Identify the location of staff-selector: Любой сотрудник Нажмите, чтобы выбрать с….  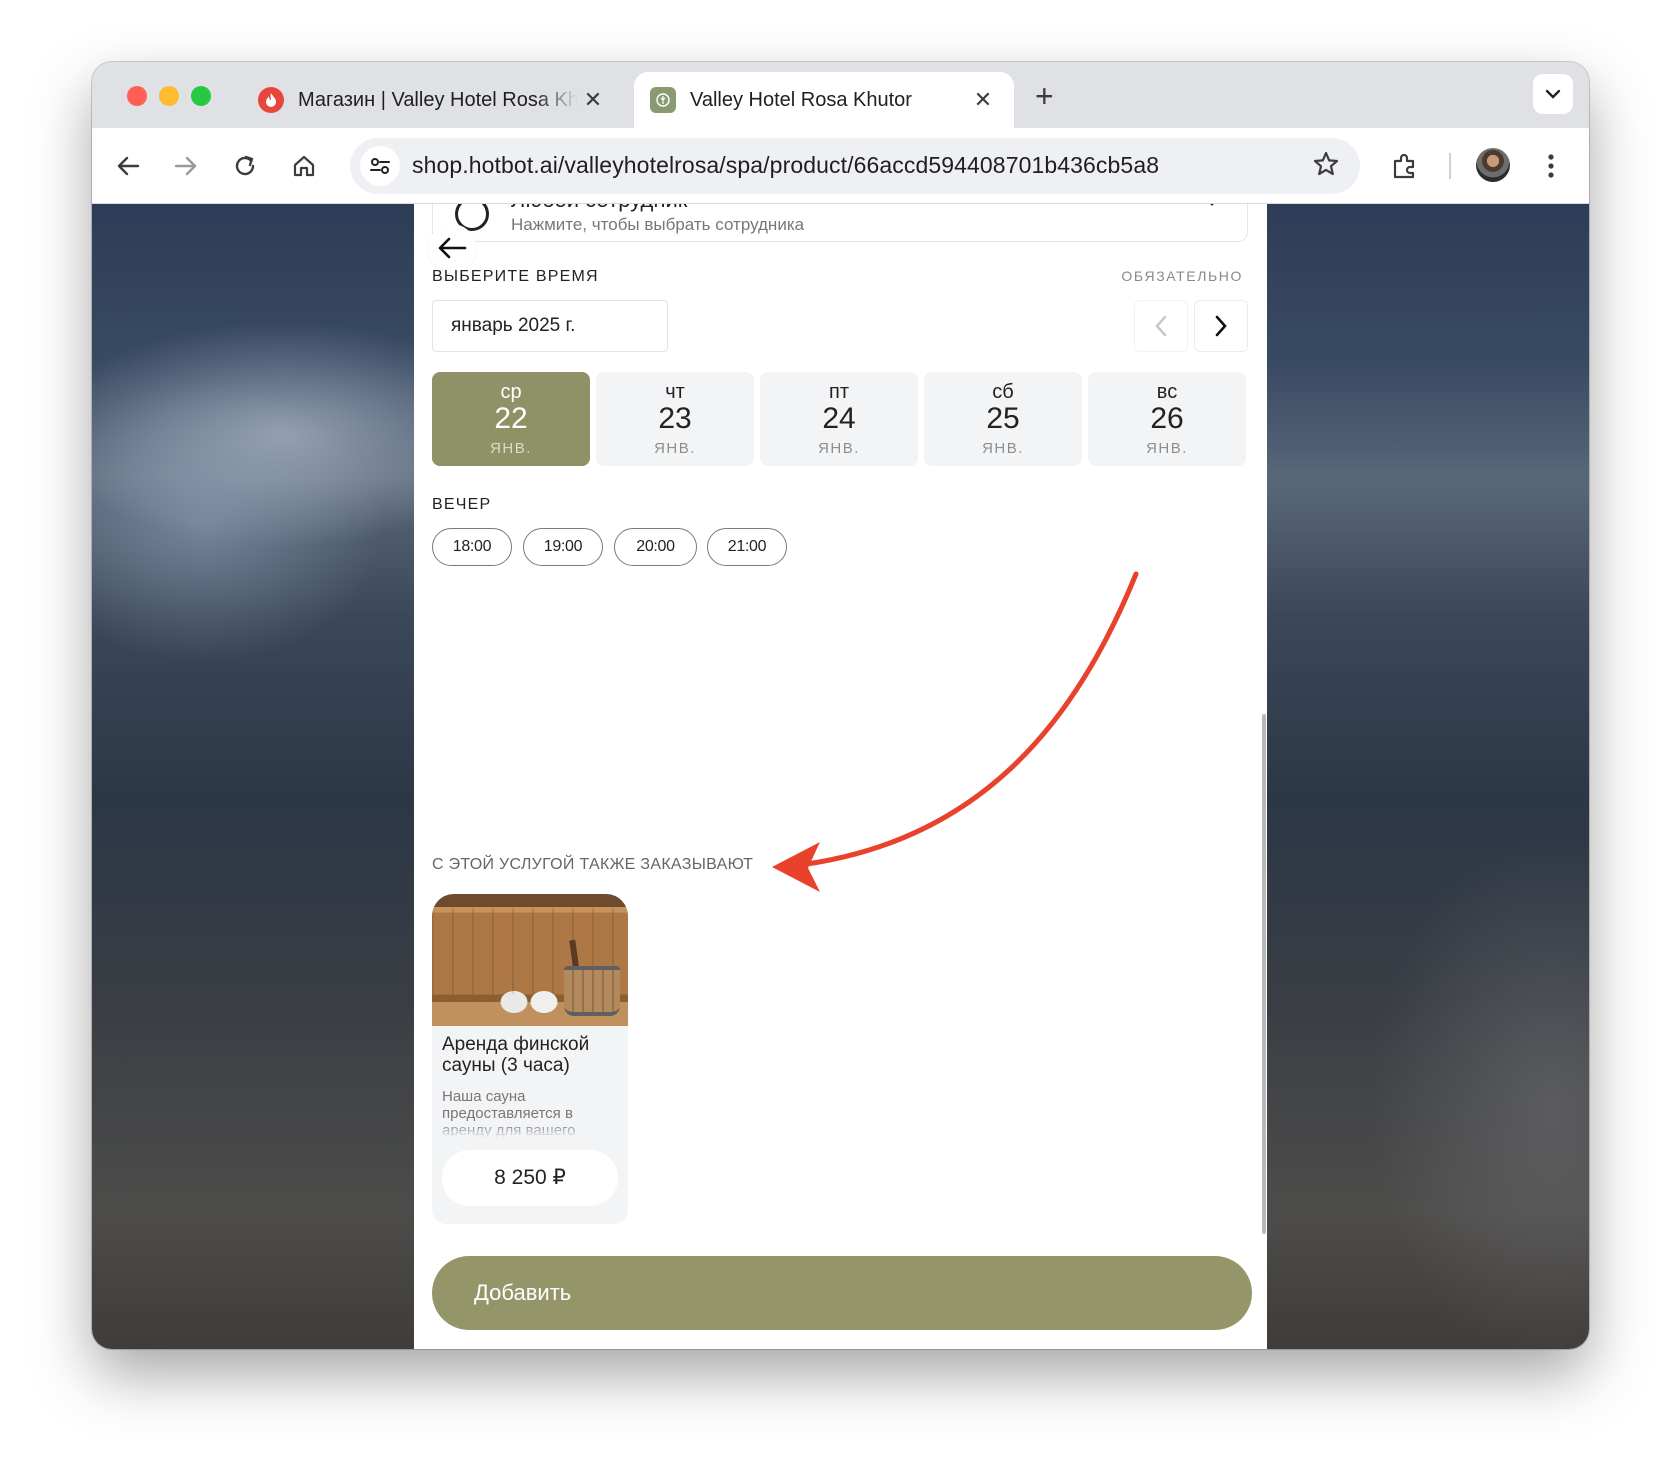
(840, 223).